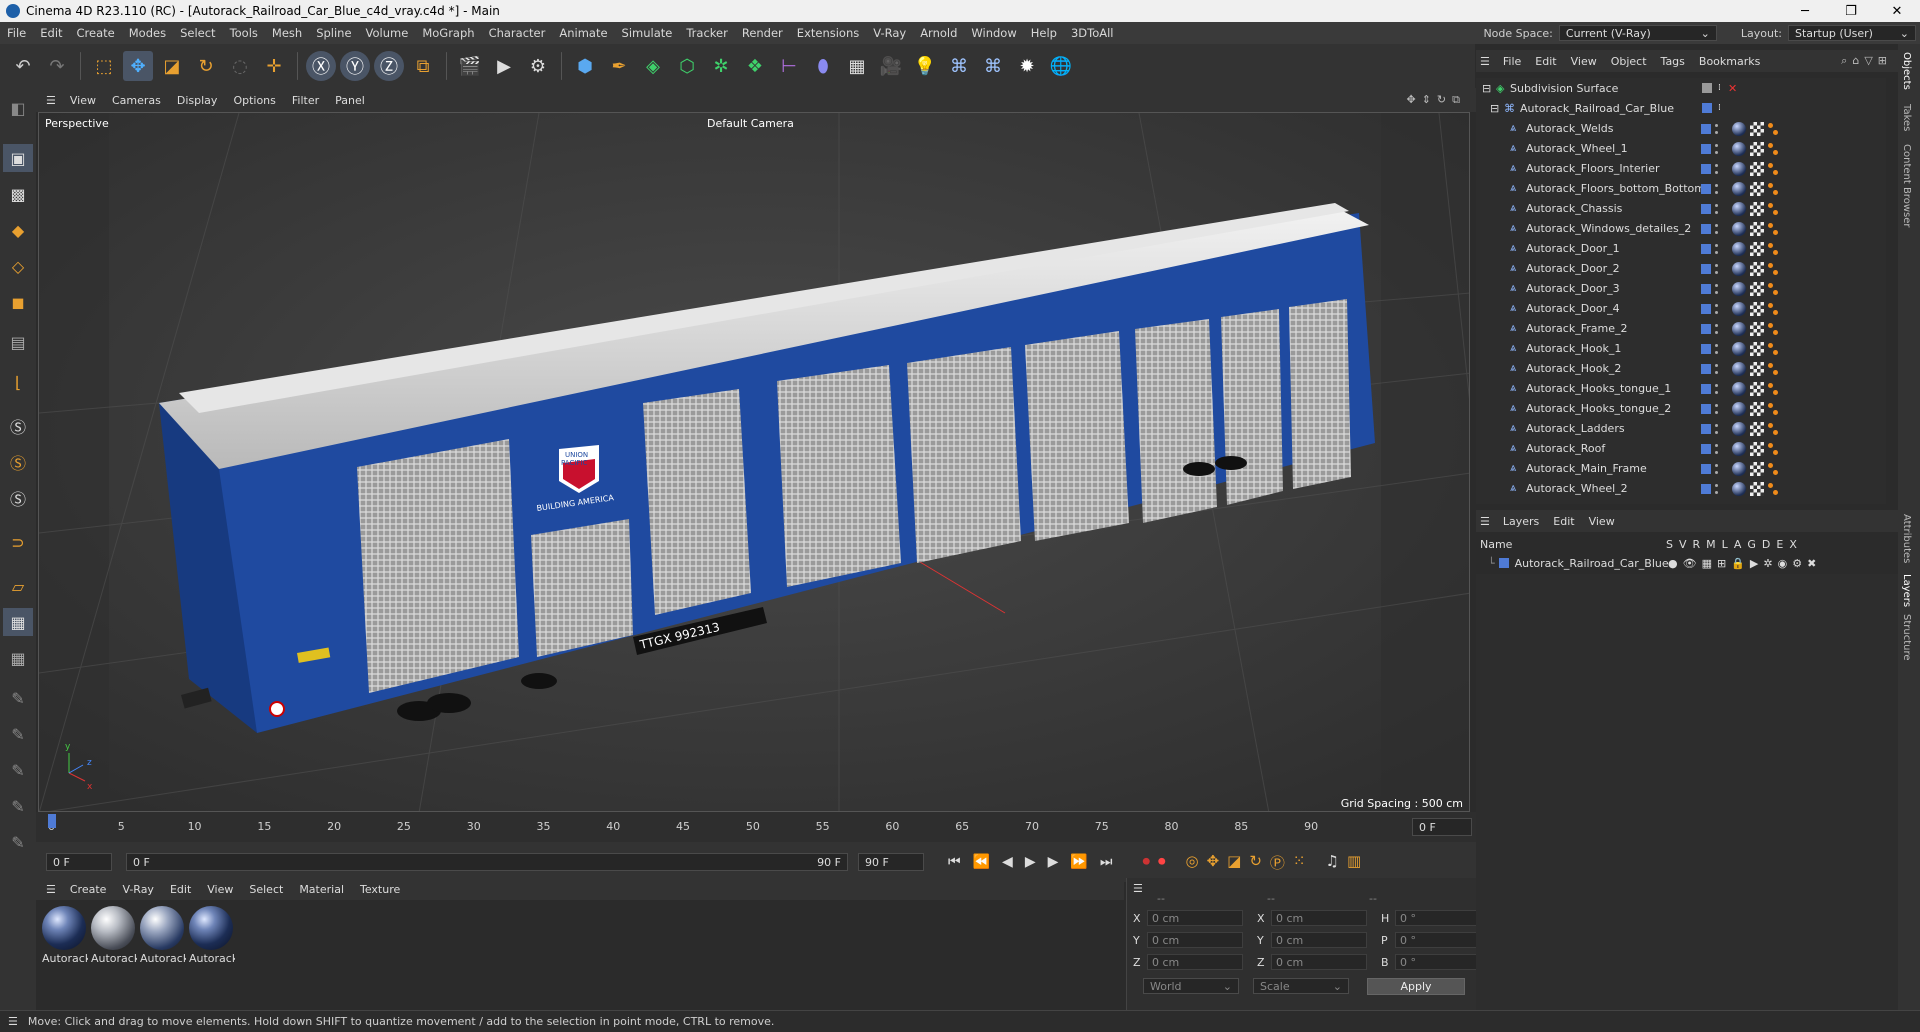  What do you see at coordinates (1897, 11) in the screenshot?
I see `close-button: ✕` at bounding box center [1897, 11].